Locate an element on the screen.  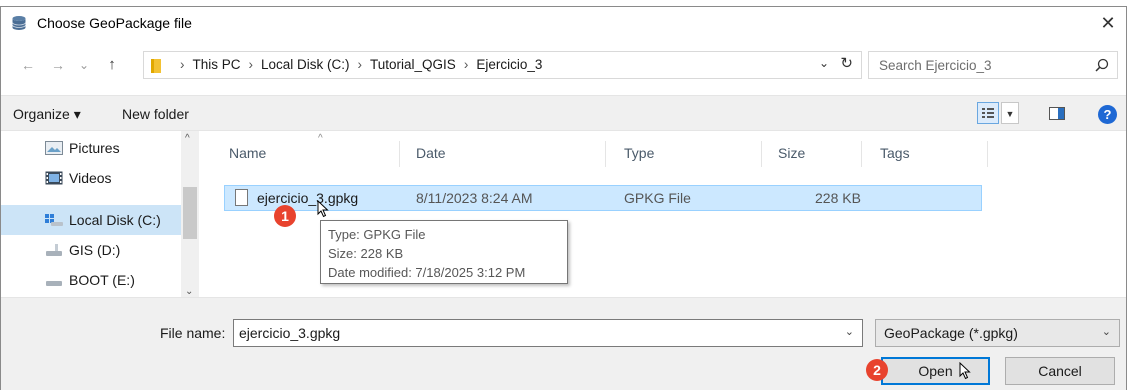
file-name: ejercicio_3.gpkg is located at coordinates (308, 198).